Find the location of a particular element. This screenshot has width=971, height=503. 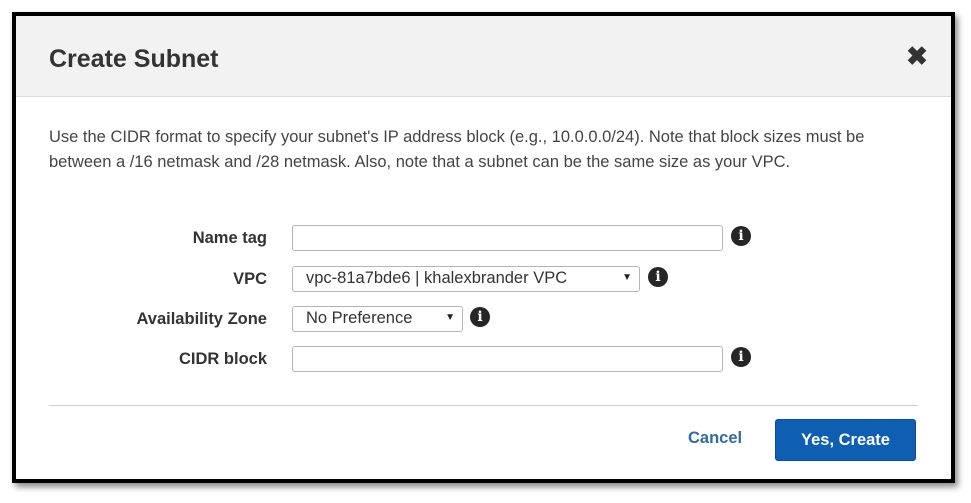

name-tag-input is located at coordinates (507, 238).